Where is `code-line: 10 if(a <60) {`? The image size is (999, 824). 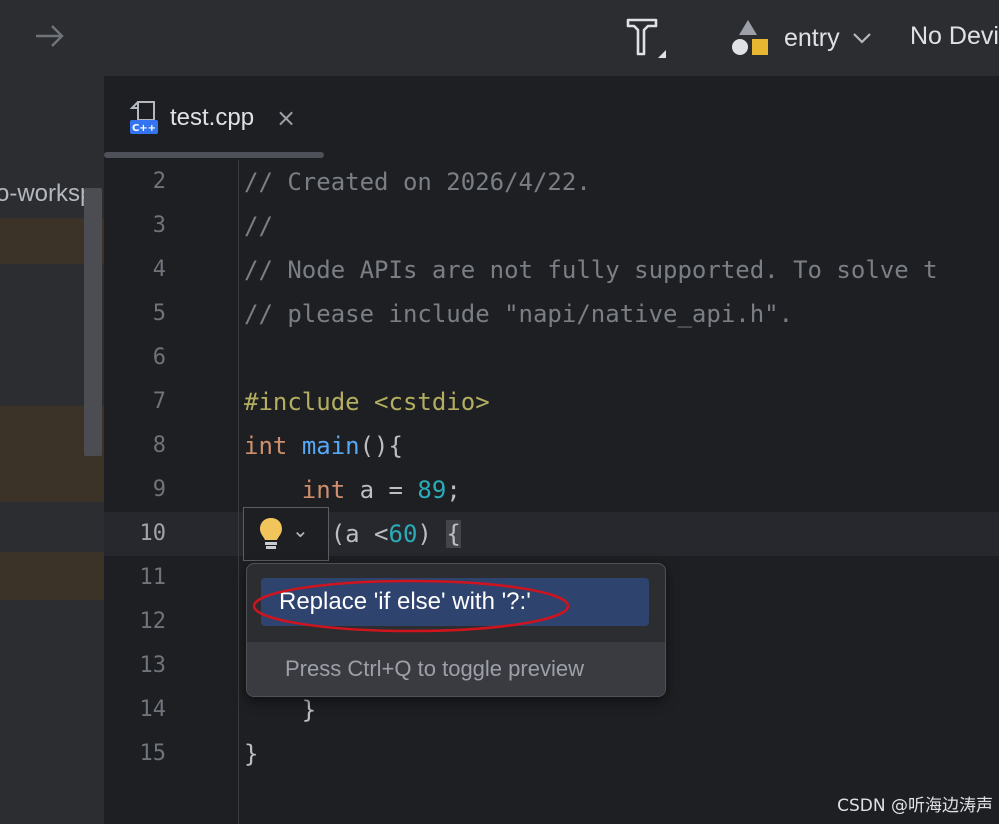
code-line: 10 if(a <60) { is located at coordinates (551, 534).